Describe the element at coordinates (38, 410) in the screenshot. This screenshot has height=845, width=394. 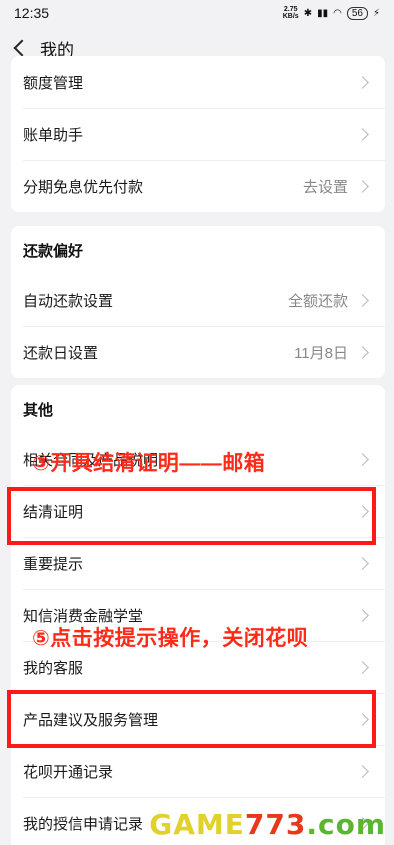
I see `section-title-other: 其他` at that location.